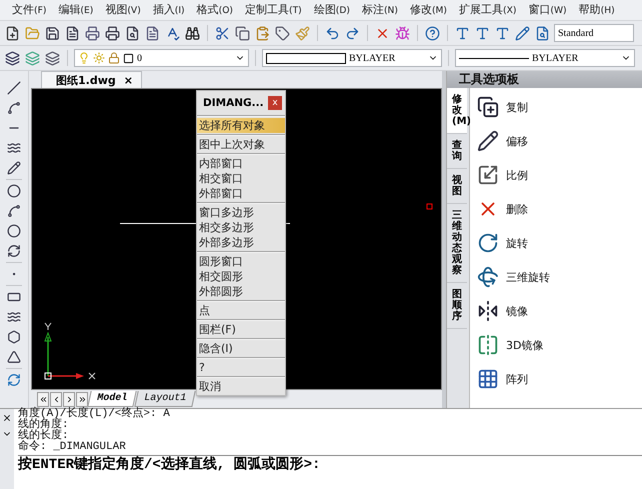  I want to click on circle-icon, so click(14, 191).